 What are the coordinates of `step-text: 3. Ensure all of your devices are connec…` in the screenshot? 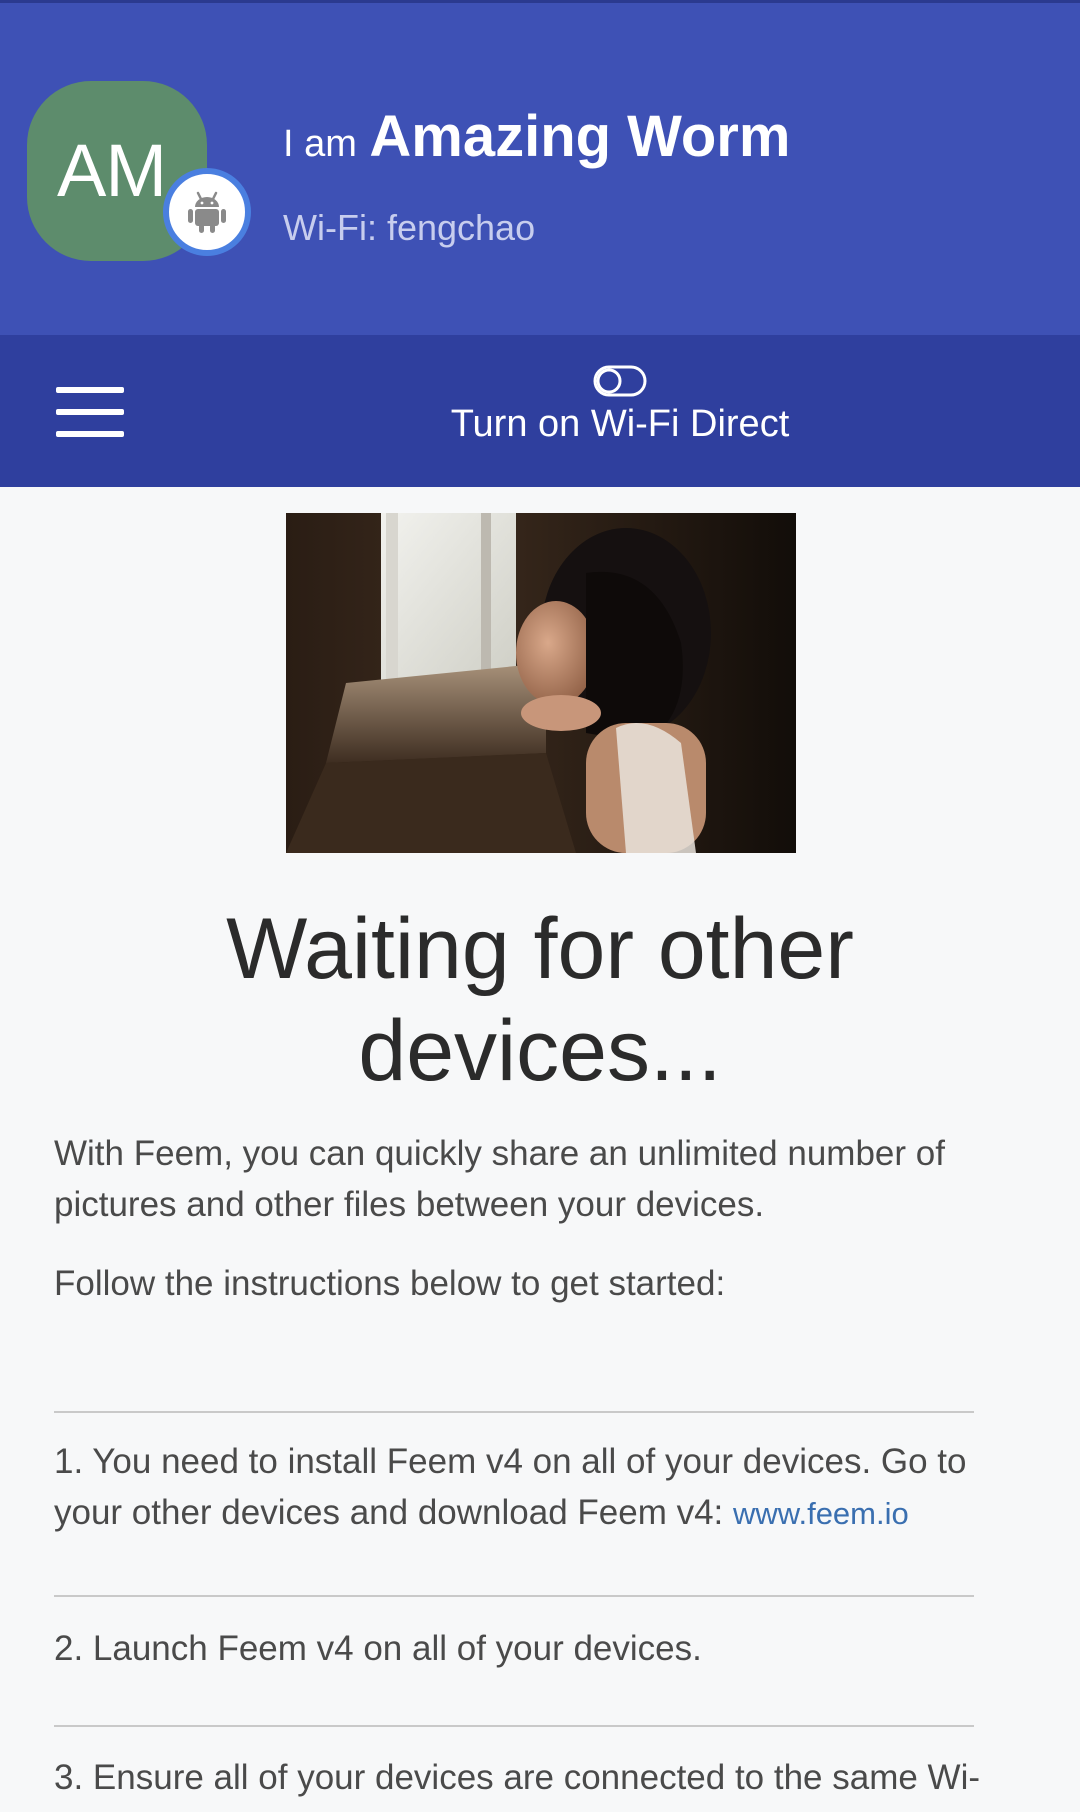 It's located at (517, 1777).